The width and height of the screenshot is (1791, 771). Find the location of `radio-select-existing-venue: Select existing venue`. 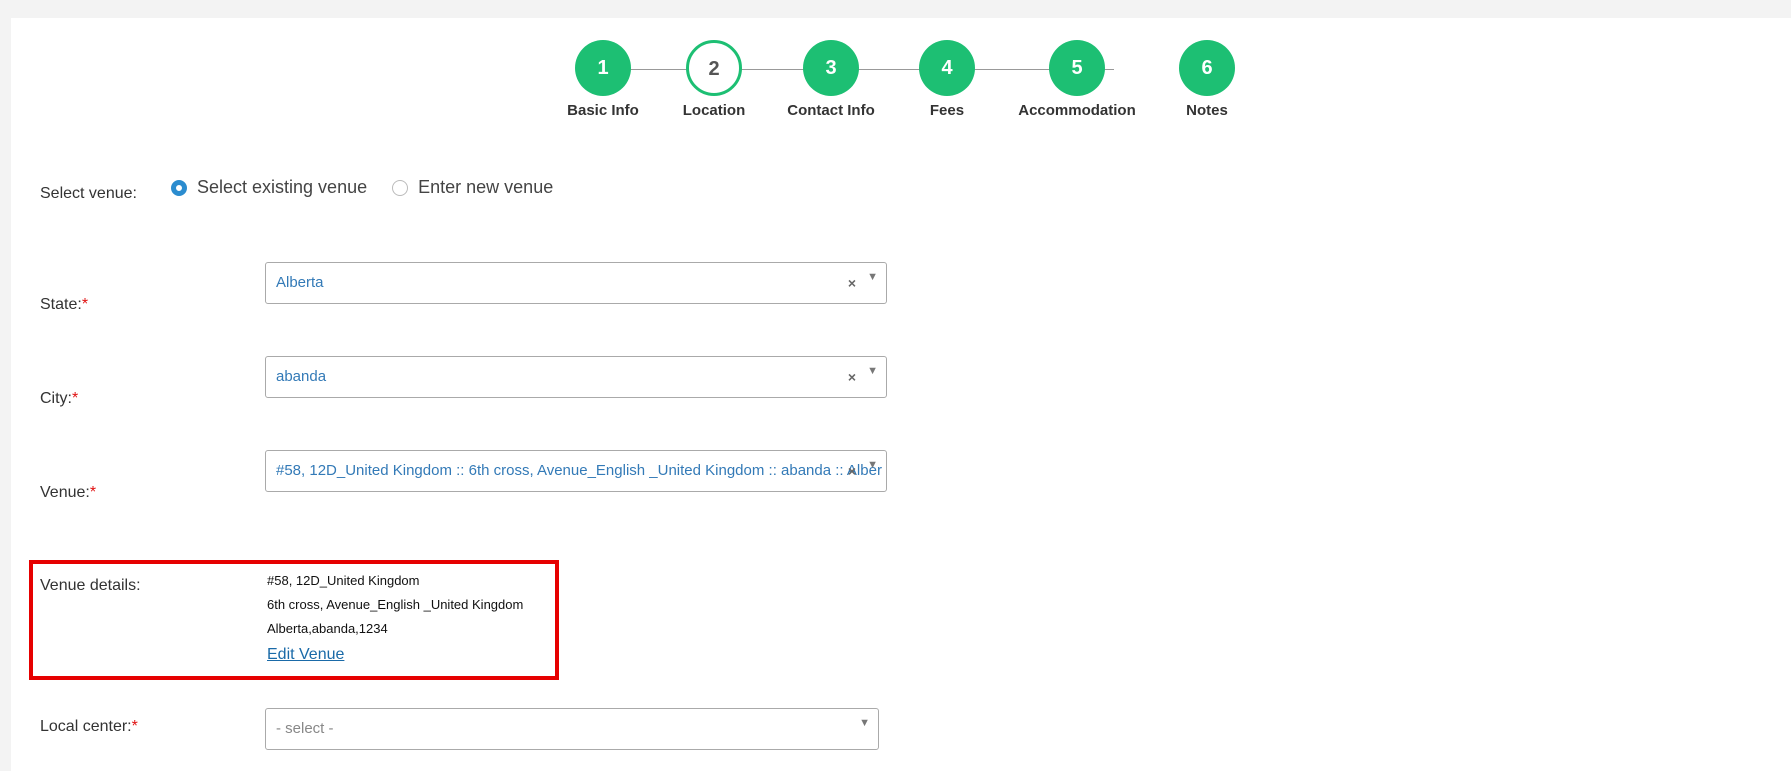

radio-select-existing-venue: Select existing venue is located at coordinates (269, 187).